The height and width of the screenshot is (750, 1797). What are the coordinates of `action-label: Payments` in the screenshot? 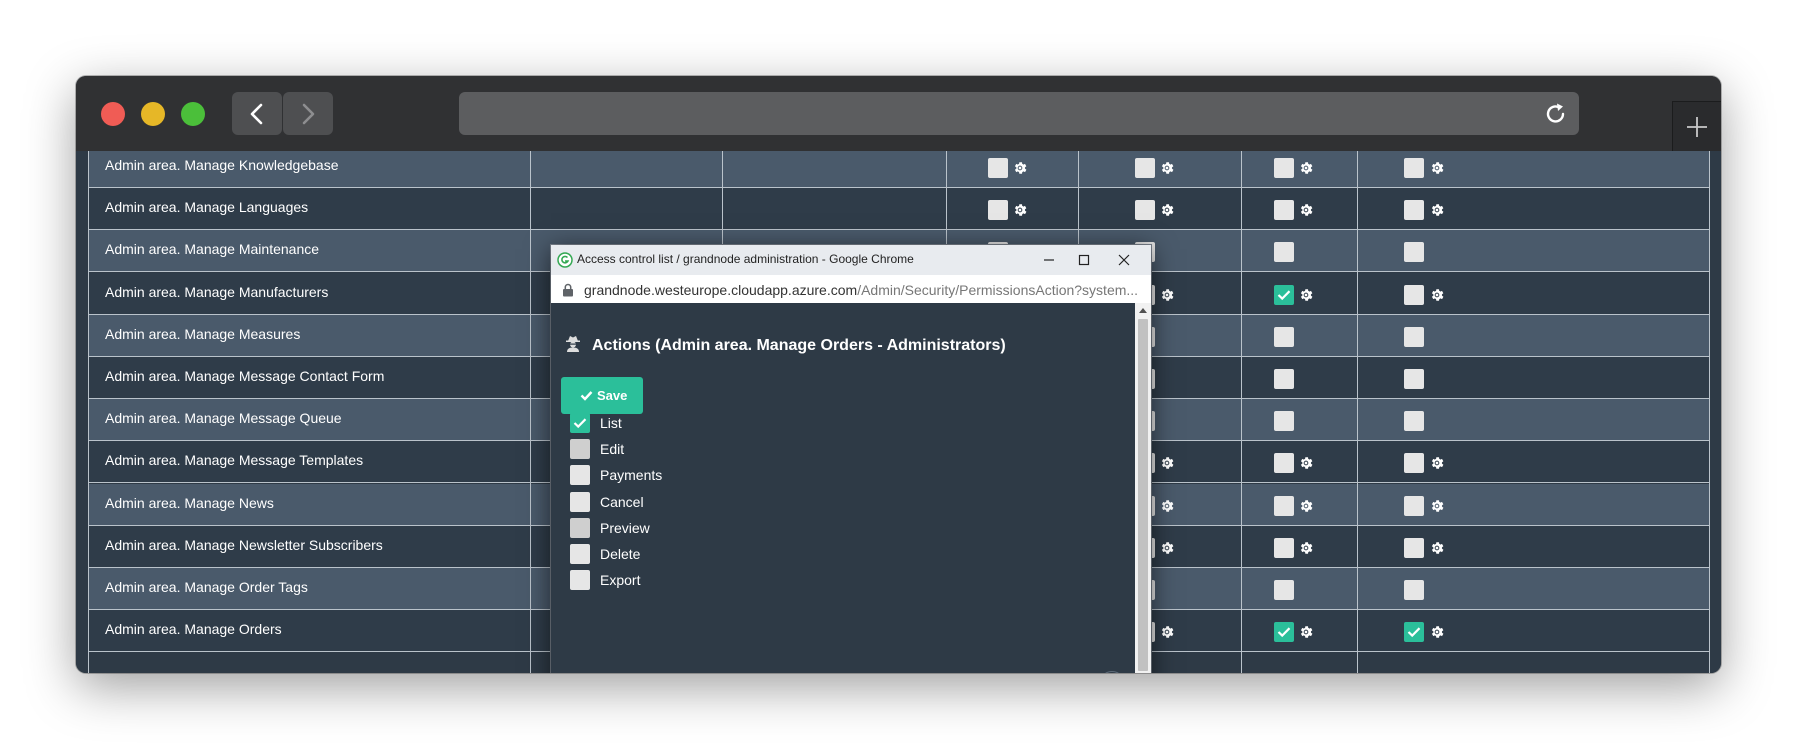 It's located at (631, 475).